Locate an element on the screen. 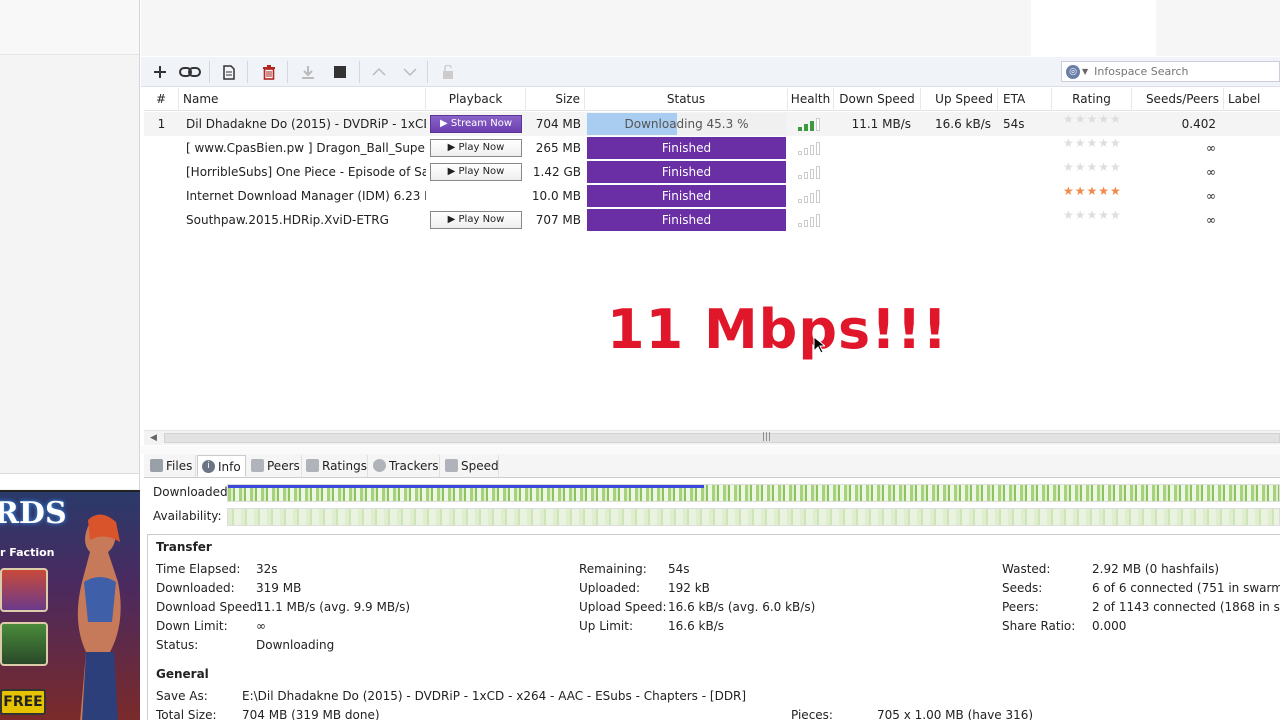 The image size is (1280, 720). seeds-peers: ∞ is located at coordinates (1211, 196).